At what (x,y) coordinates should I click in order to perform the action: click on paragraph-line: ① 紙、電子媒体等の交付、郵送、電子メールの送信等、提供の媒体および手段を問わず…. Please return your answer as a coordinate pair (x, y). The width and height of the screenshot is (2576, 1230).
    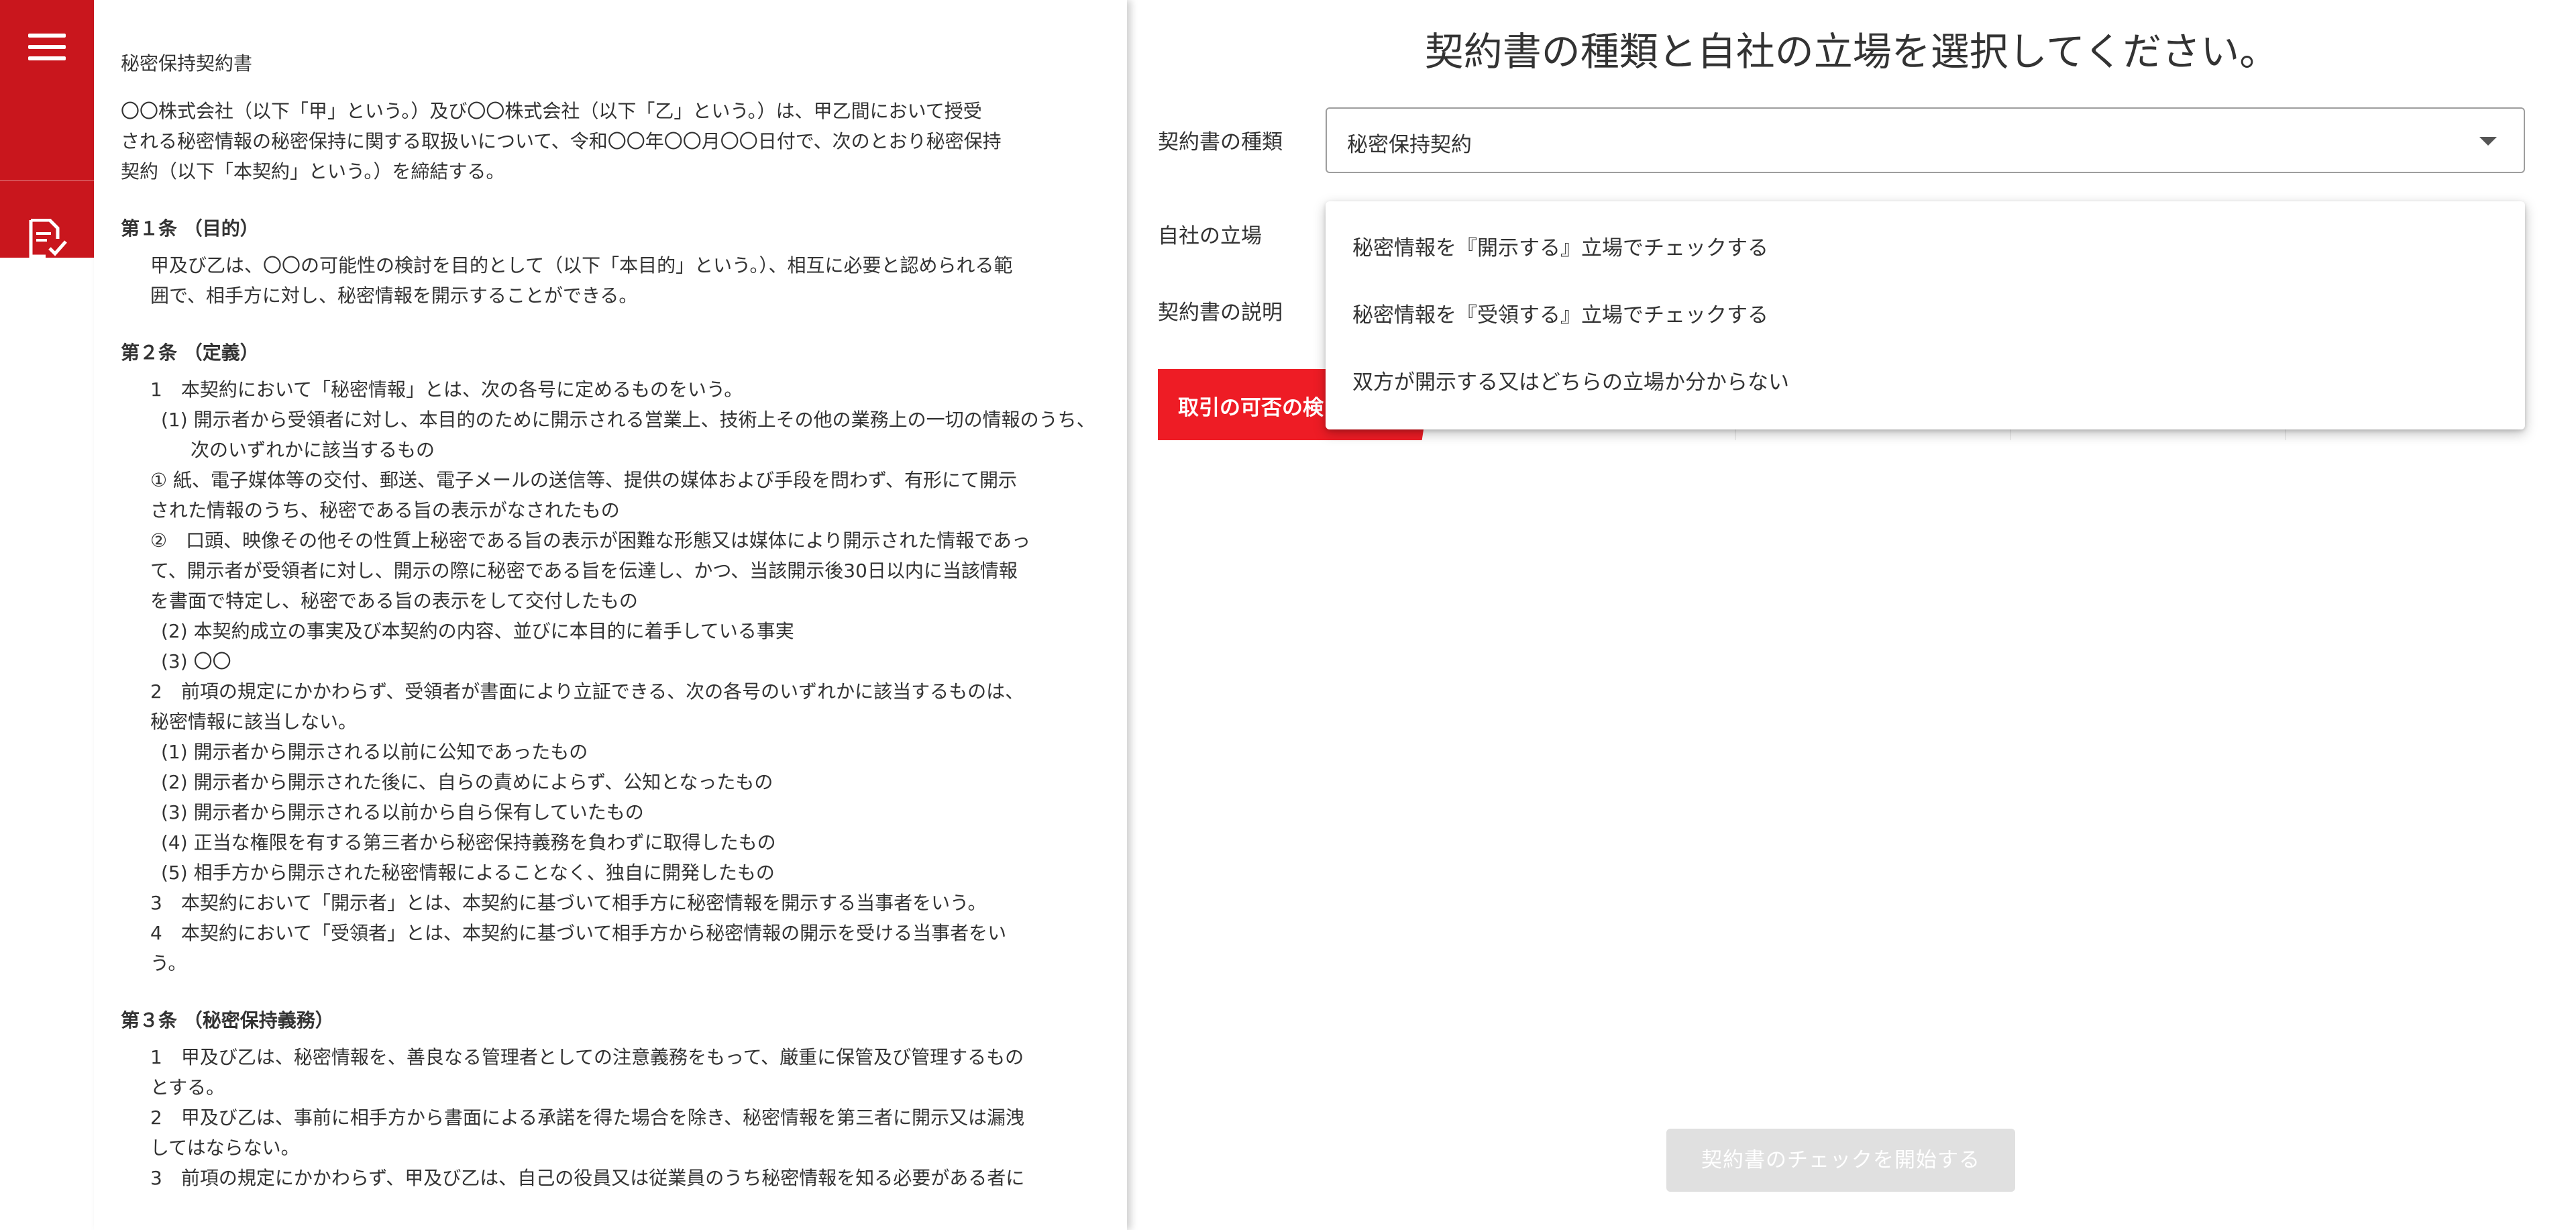
    Looking at the image, I should click on (584, 480).